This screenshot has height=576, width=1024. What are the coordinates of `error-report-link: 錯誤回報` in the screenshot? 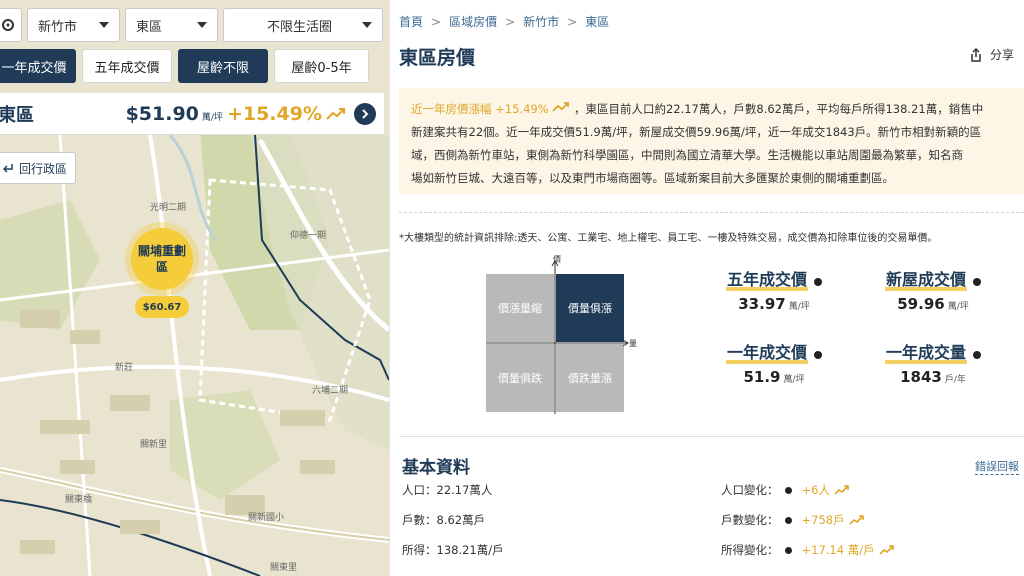 It's located at (997, 466).